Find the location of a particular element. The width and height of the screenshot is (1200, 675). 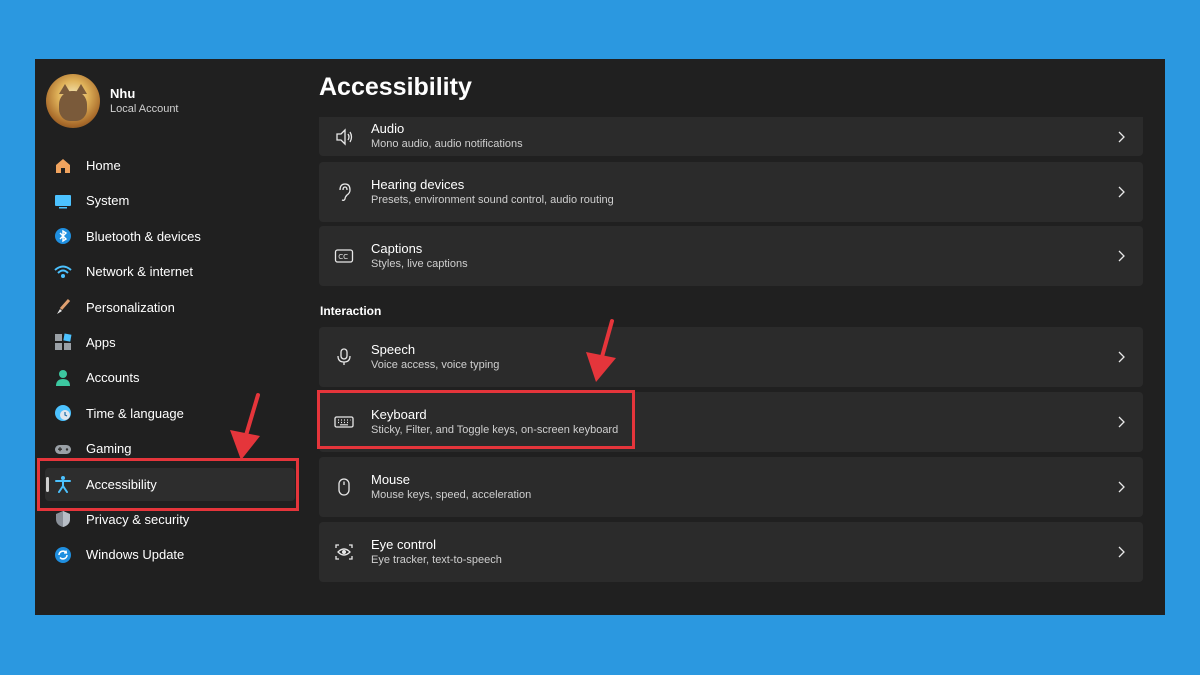

apps-icon is located at coordinates (63, 342).